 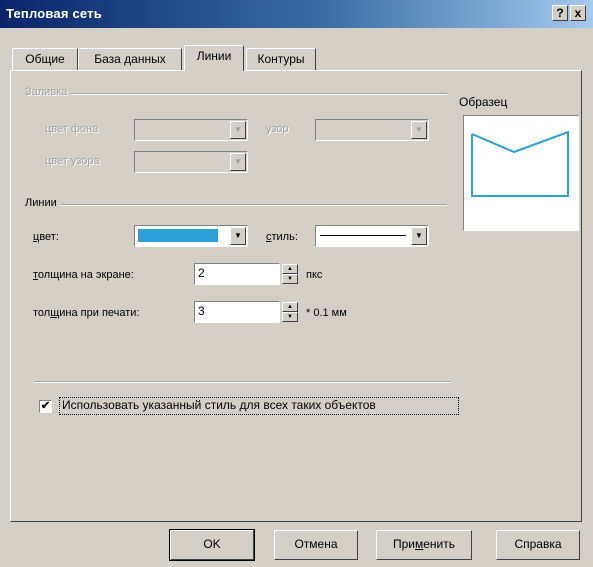 What do you see at coordinates (72, 161) in the screenshot?
I see `pattern-color-label: цвет узора` at bounding box center [72, 161].